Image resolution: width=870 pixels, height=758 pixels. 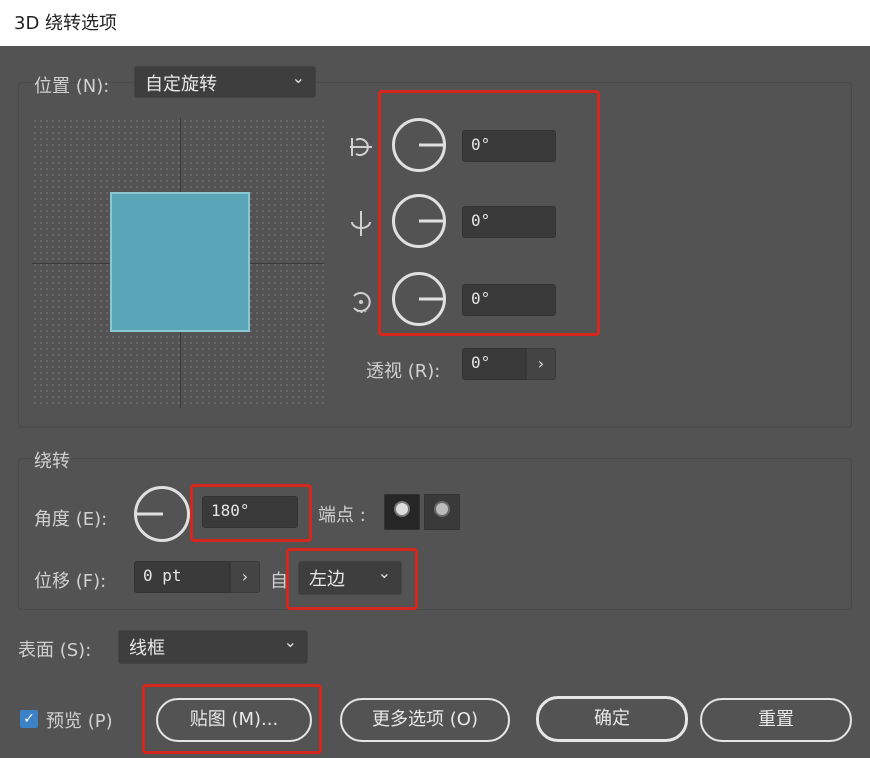 What do you see at coordinates (147, 648) in the screenshot?
I see `surface-value: 线框` at bounding box center [147, 648].